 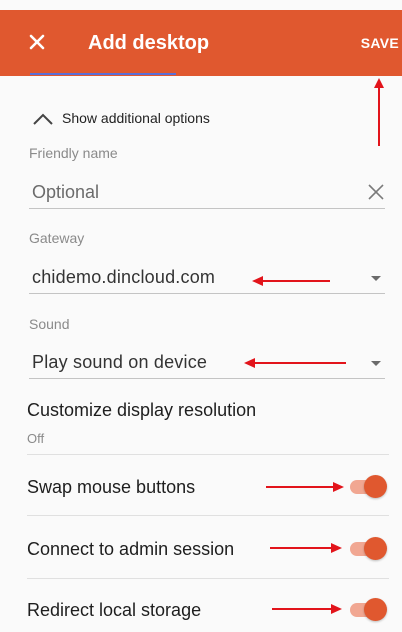 I want to click on friendly-name-input: Optional, so click(x=65, y=192).